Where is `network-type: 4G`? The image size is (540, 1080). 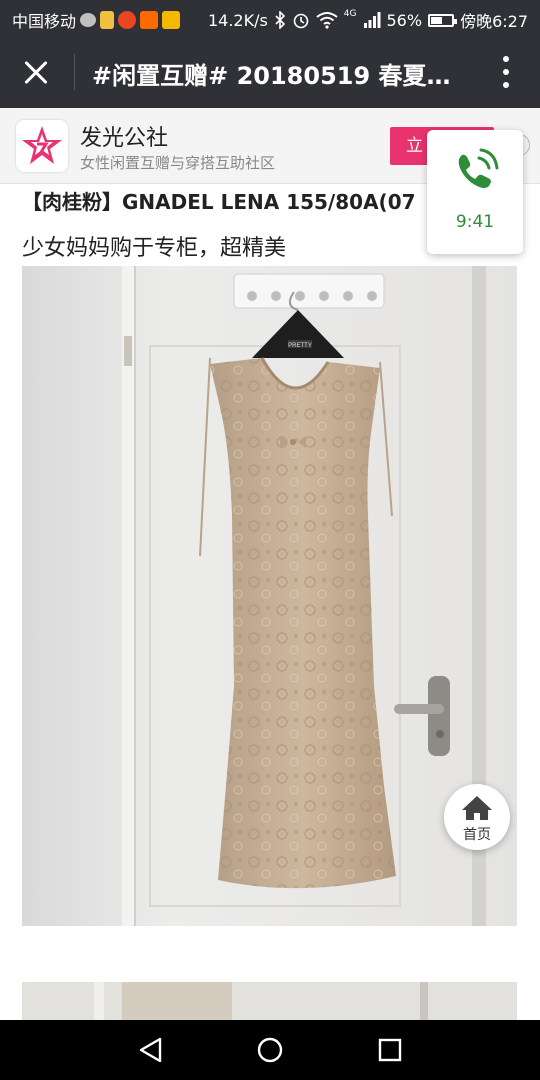 network-type: 4G is located at coordinates (350, 14).